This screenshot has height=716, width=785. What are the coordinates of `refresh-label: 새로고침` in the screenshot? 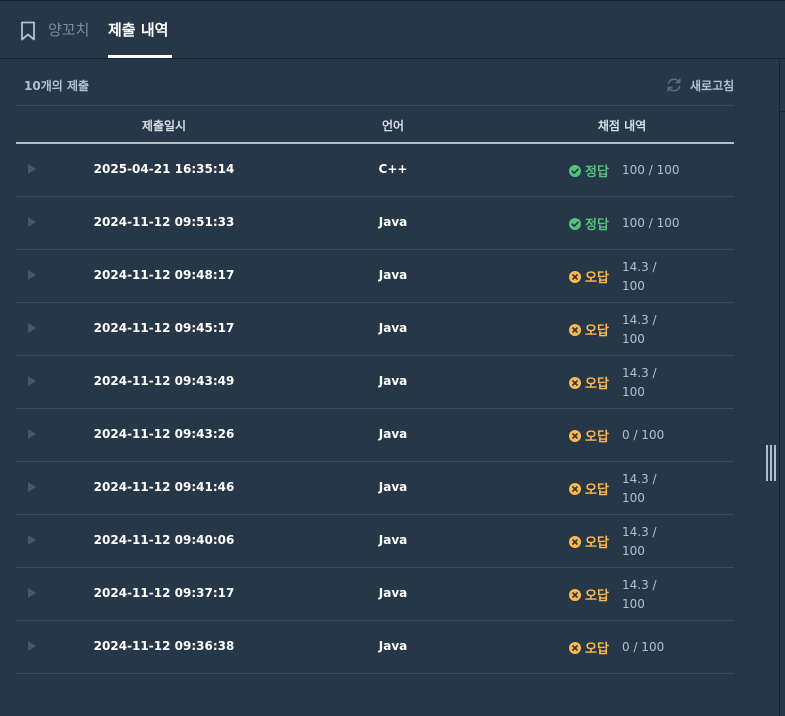 It's located at (712, 85).